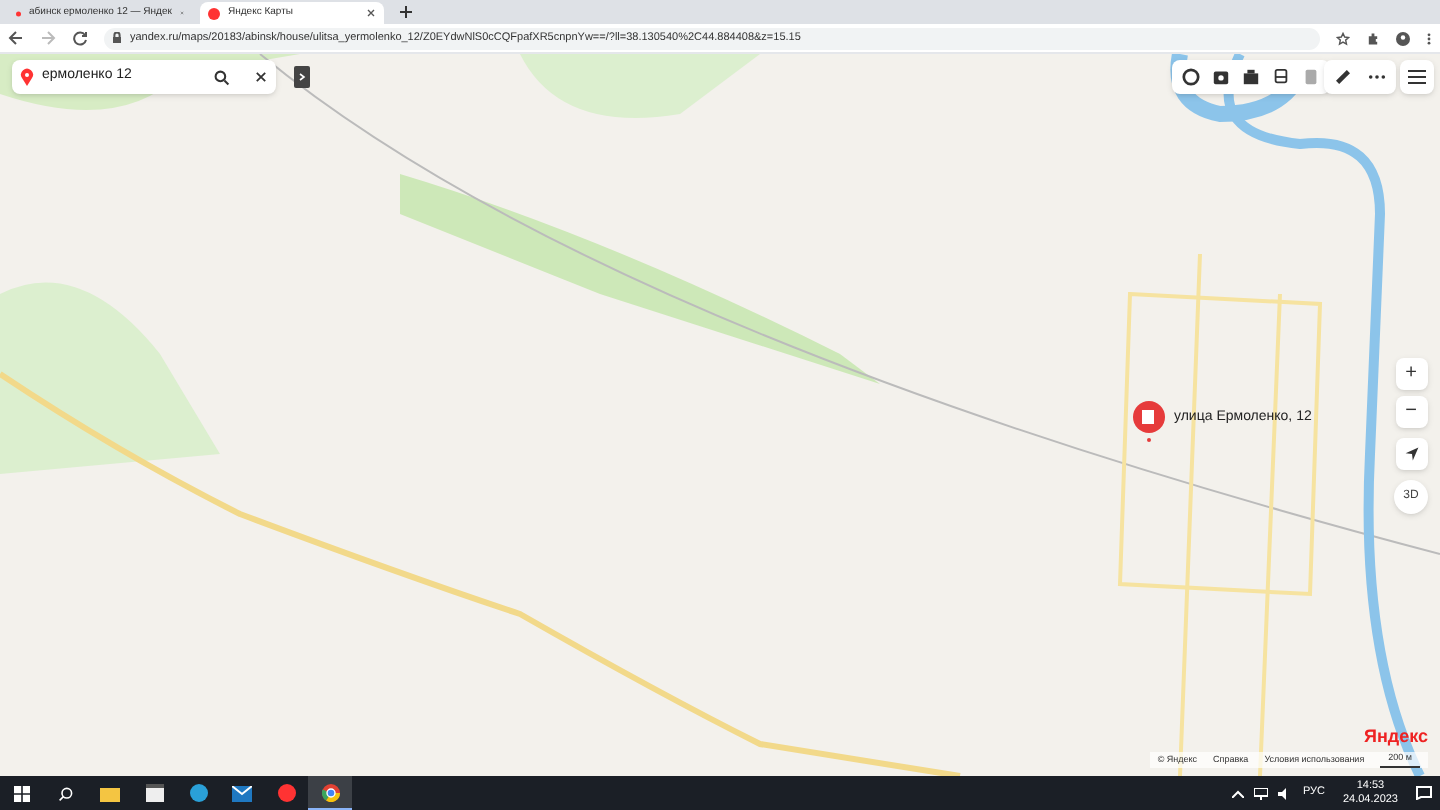 The height and width of the screenshot is (810, 1440). Describe the element at coordinates (302, 77) in the screenshot. I see `collapse-icon` at that location.